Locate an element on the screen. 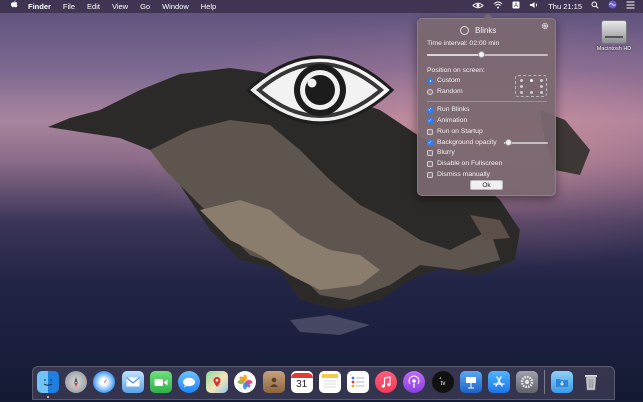 This screenshot has height=402, width=643. dock-calendar-icon: 31 is located at coordinates (301, 382).